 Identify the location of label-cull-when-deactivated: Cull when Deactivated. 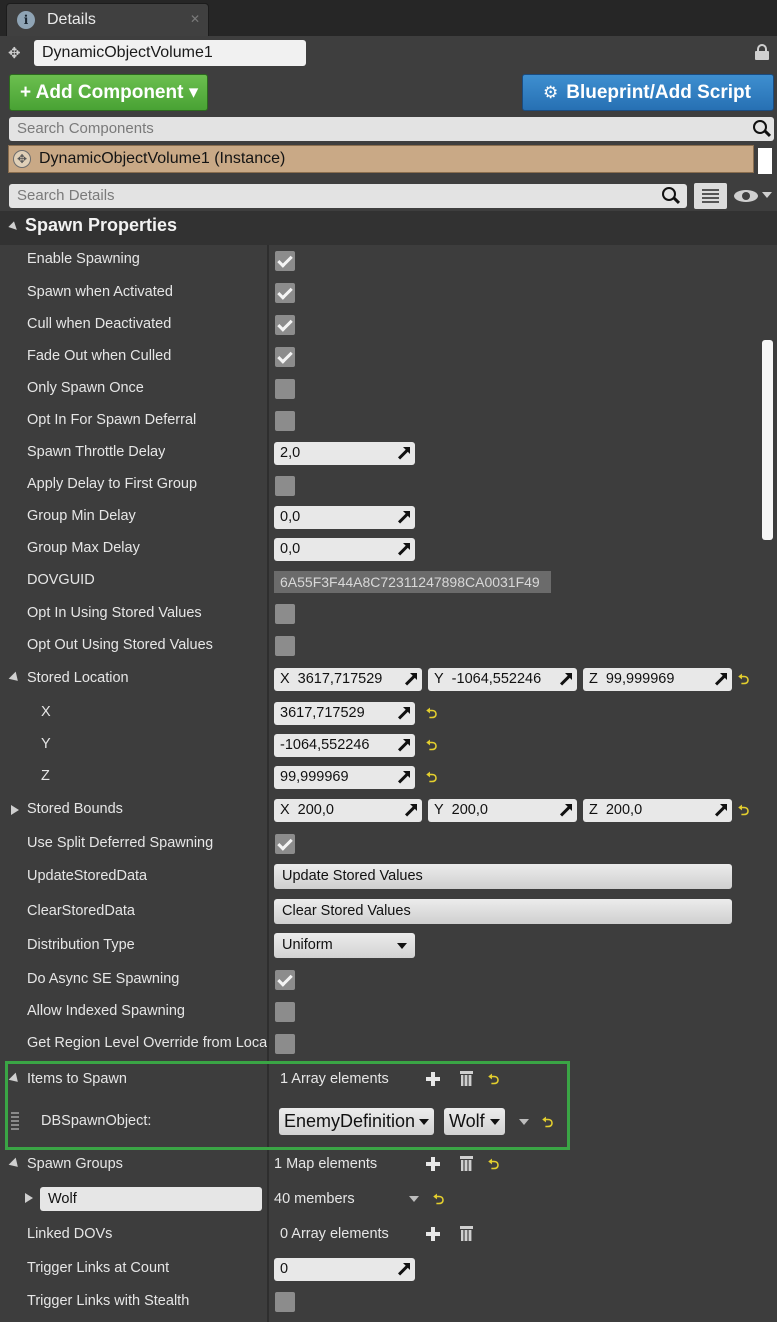
(99, 324).